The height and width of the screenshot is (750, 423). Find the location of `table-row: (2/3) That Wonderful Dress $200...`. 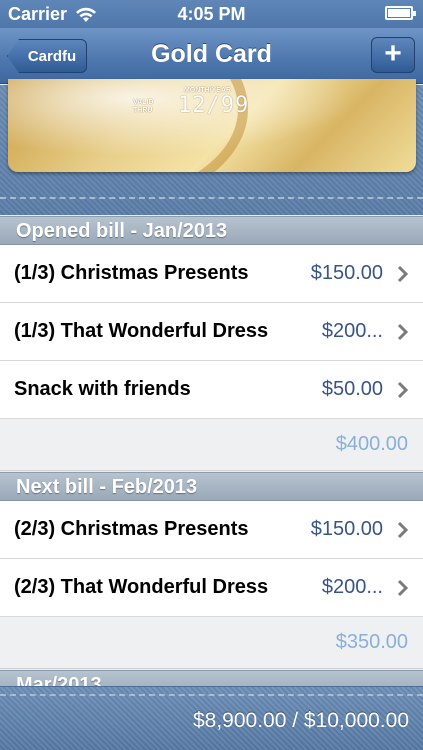

table-row: (2/3) That Wonderful Dress $200... is located at coordinates (211, 588).